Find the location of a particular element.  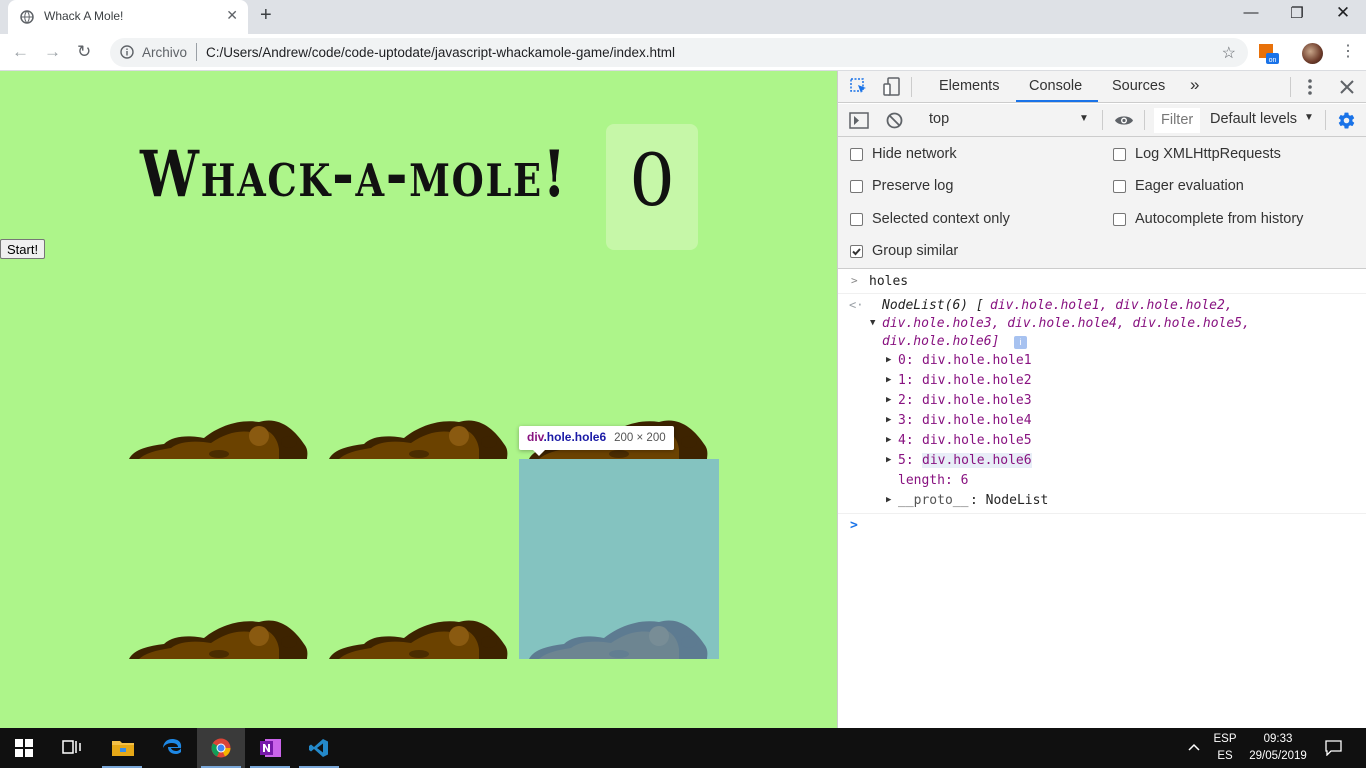

entry-value: div.hole.hole5 is located at coordinates (977, 440).